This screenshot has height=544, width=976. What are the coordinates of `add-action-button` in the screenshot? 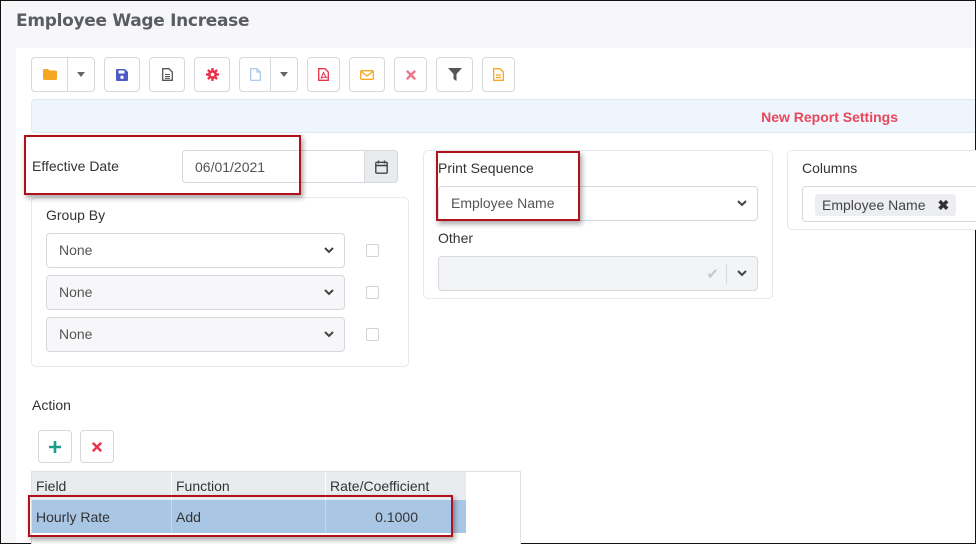 It's located at (55, 446).